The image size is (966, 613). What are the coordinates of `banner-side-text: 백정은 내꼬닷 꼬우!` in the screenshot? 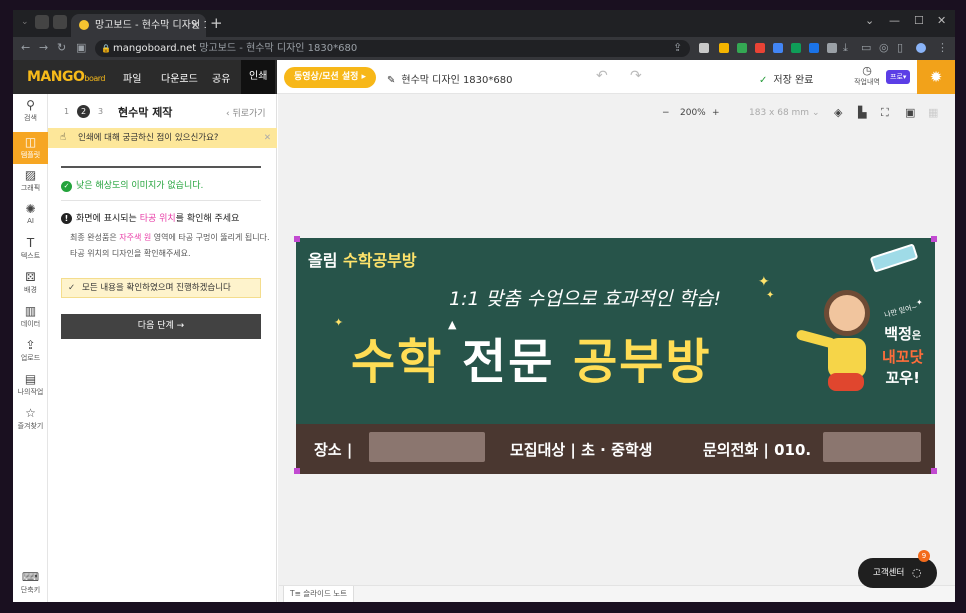 It's located at (902, 356).